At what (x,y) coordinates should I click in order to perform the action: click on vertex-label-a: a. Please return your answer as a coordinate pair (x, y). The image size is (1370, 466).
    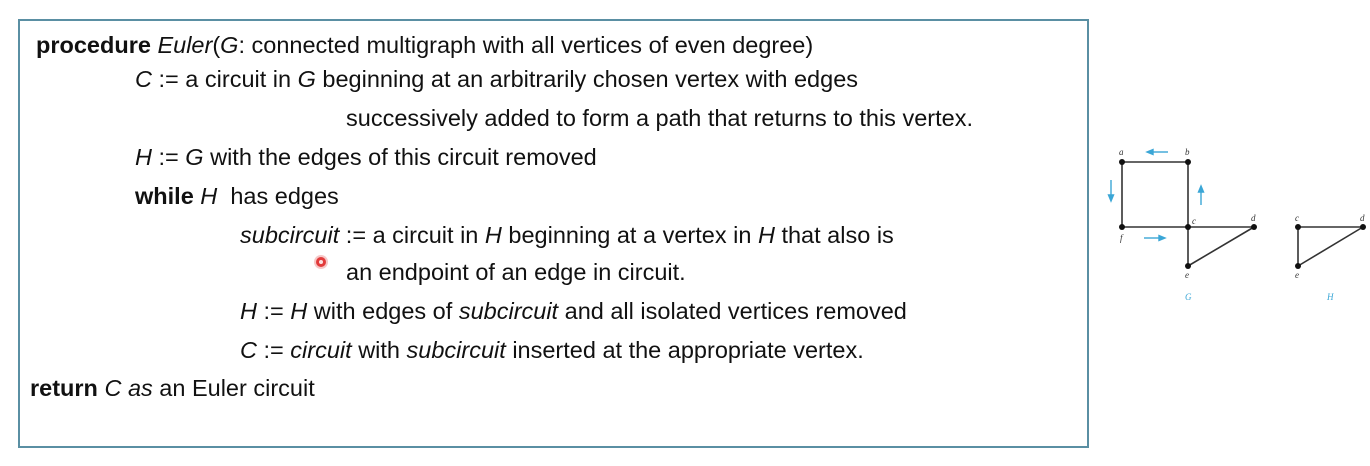
    Looking at the image, I should click on (1121, 152).